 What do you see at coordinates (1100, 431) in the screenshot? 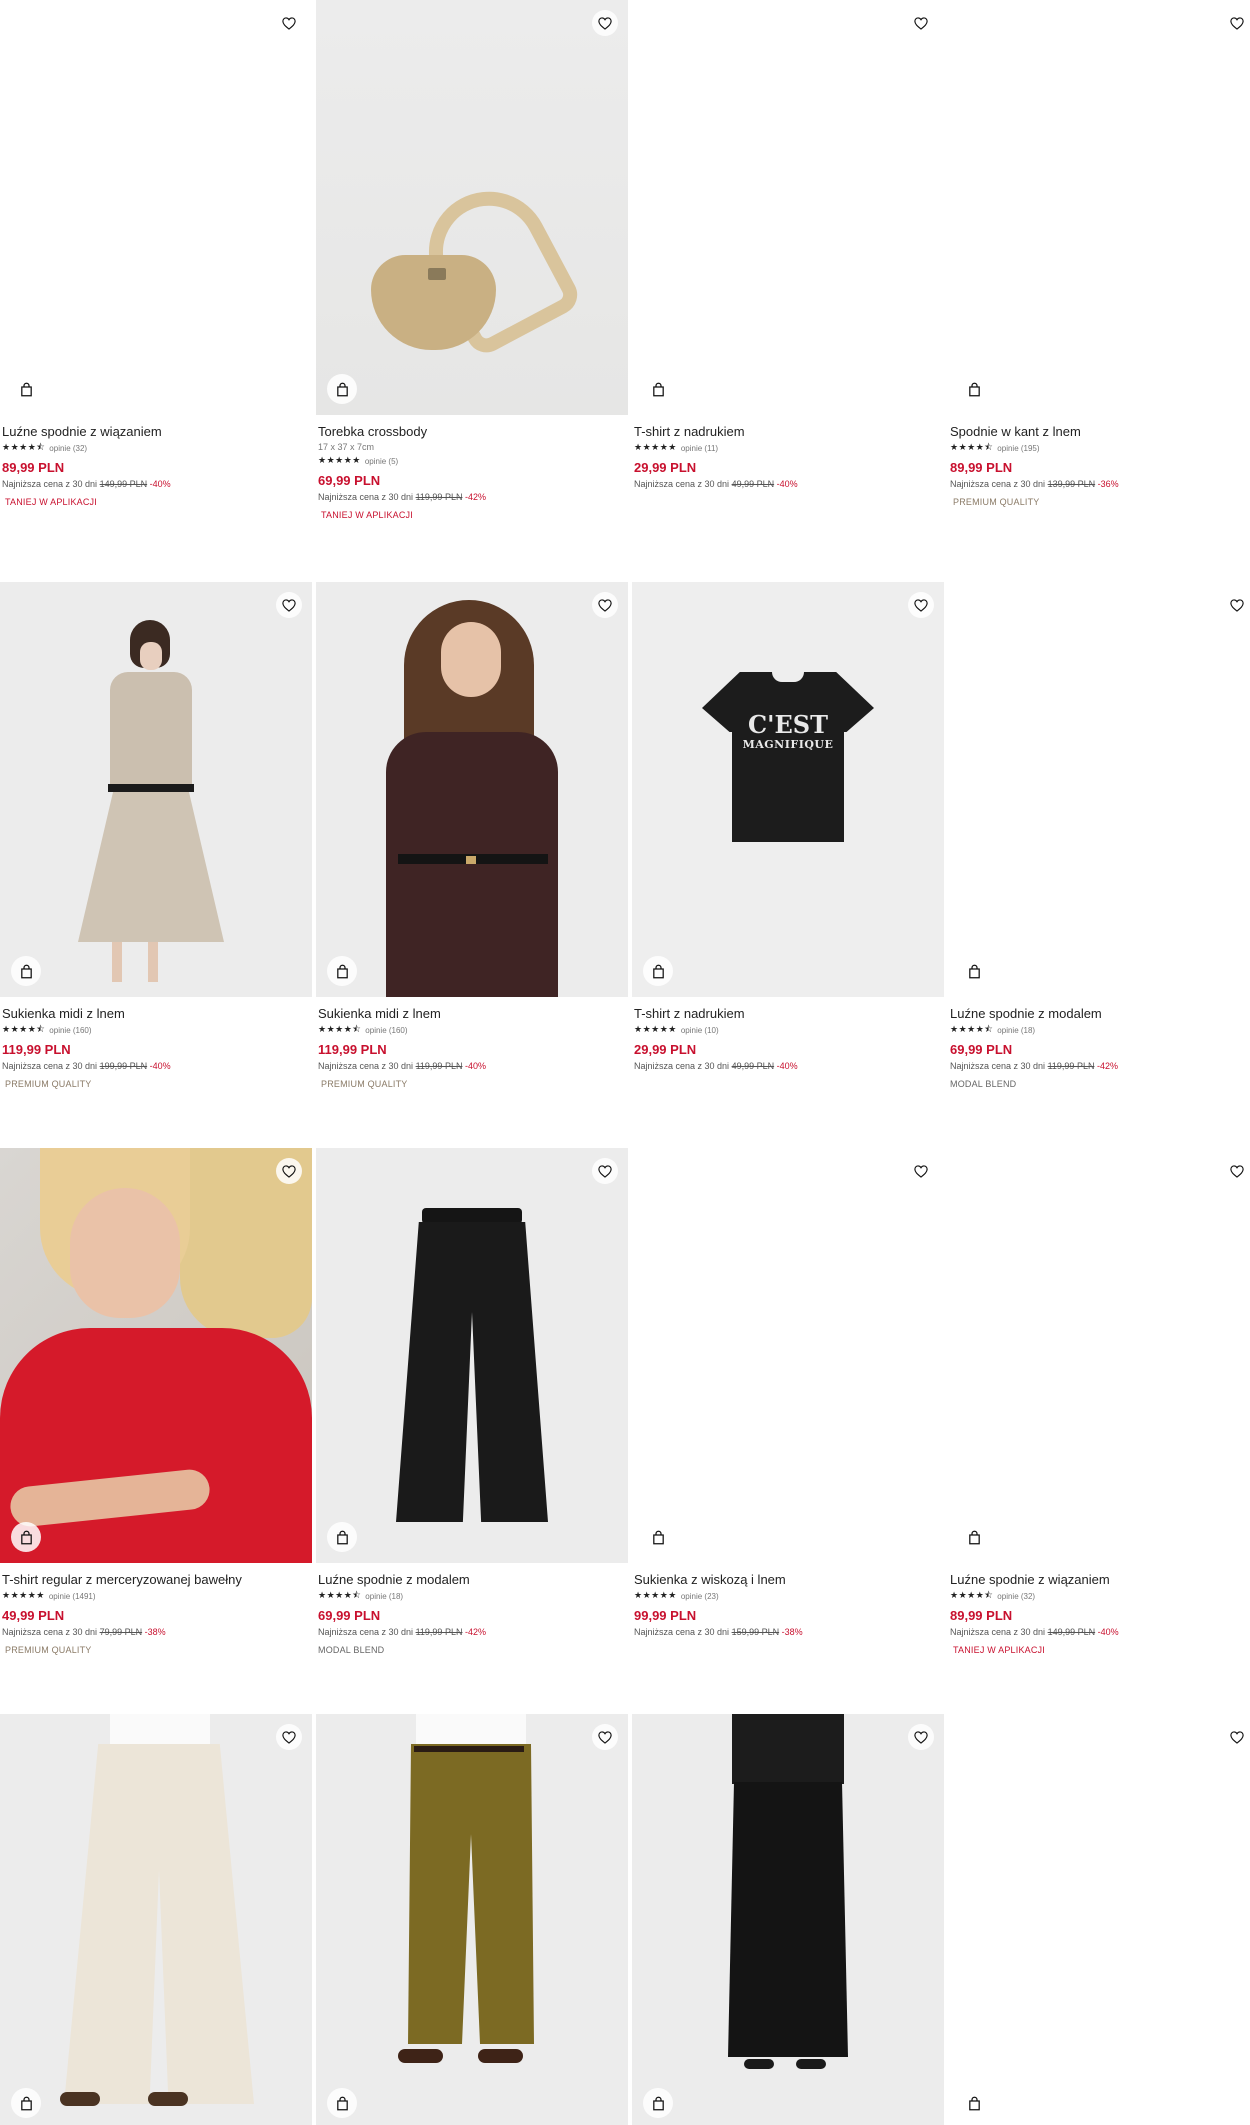
I see `product-name: Spodnie w kant z lnem` at bounding box center [1100, 431].